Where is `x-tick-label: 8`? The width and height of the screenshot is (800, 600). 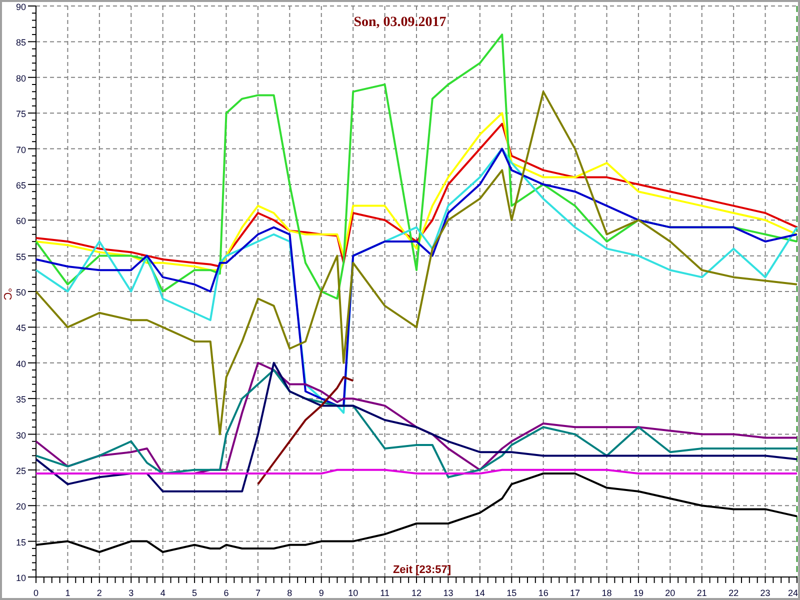
x-tick-label: 8 is located at coordinates (289, 593).